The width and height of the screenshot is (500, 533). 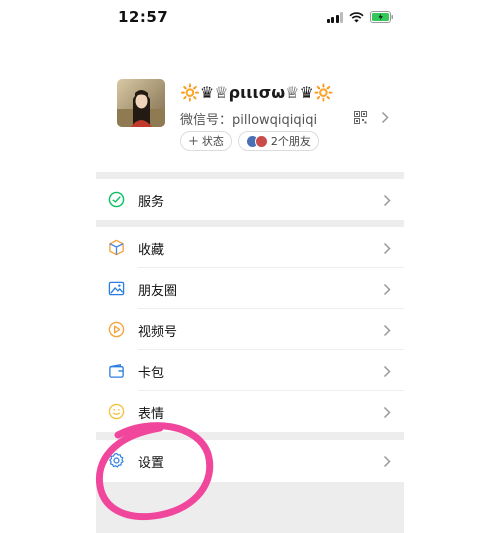 I want to click on profile-nickname: 🔆♛♕ριιισω♕♛🔆, so click(x=257, y=92).